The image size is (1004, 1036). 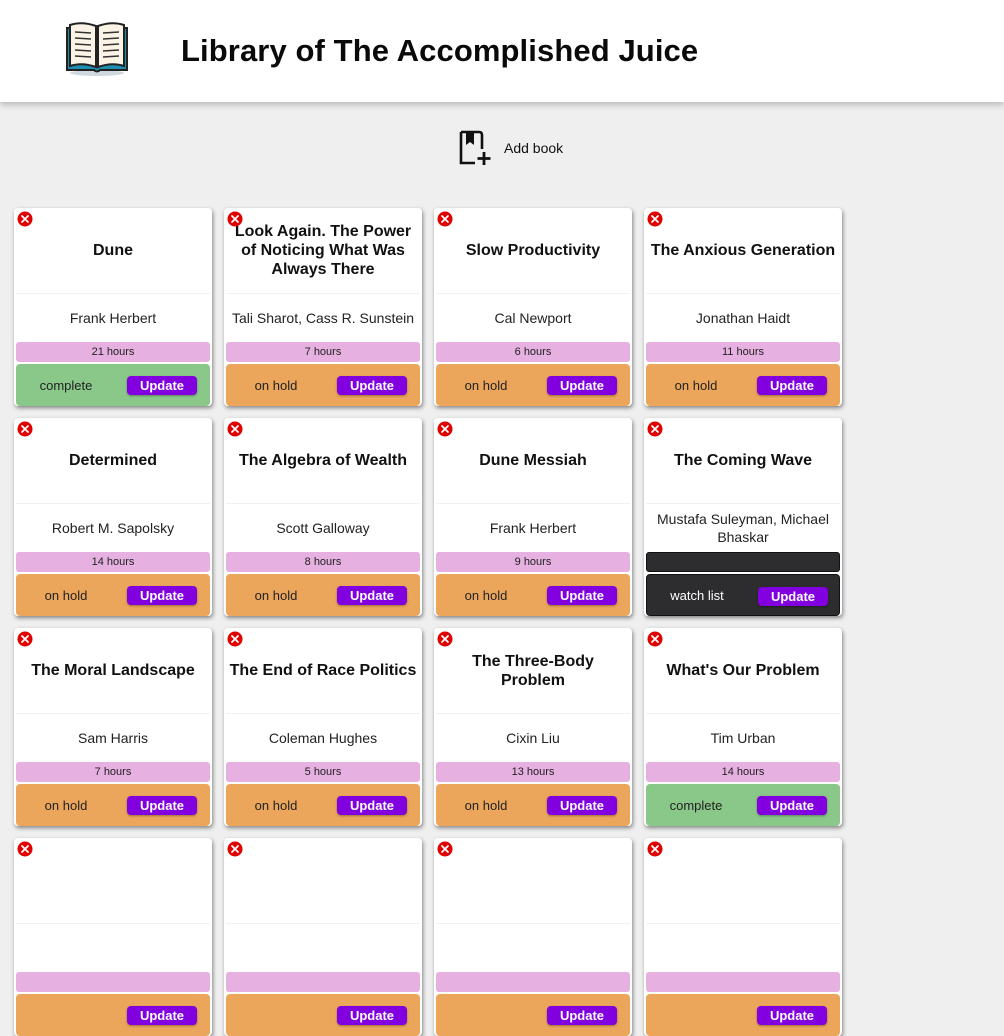 I want to click on book-title: The End of Race Politics, so click(x=323, y=671).